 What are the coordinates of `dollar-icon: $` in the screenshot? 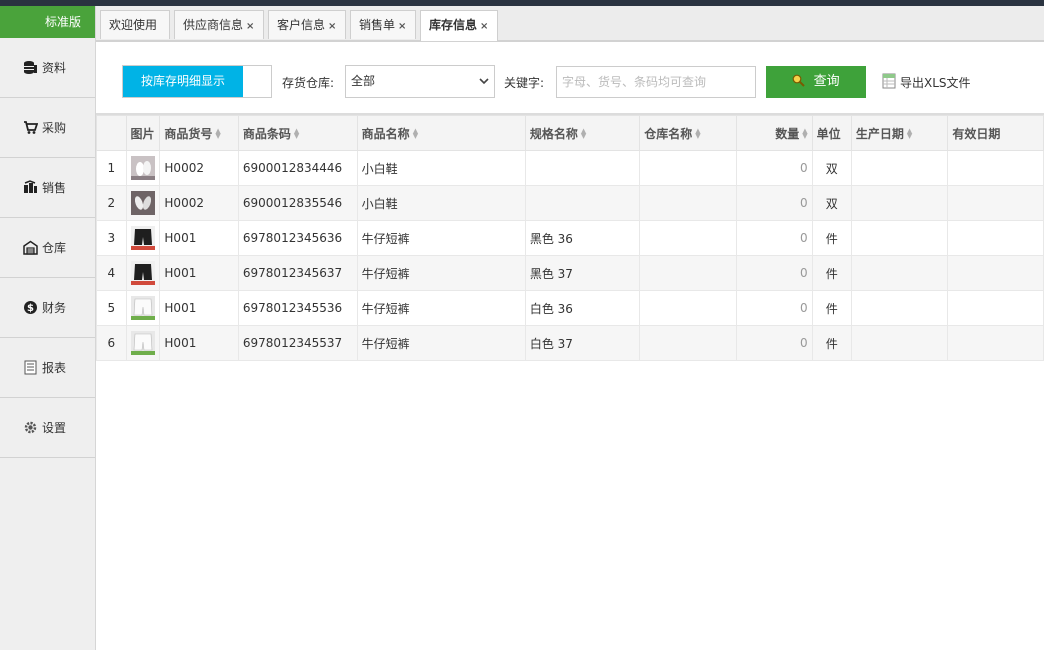 It's located at (30, 308).